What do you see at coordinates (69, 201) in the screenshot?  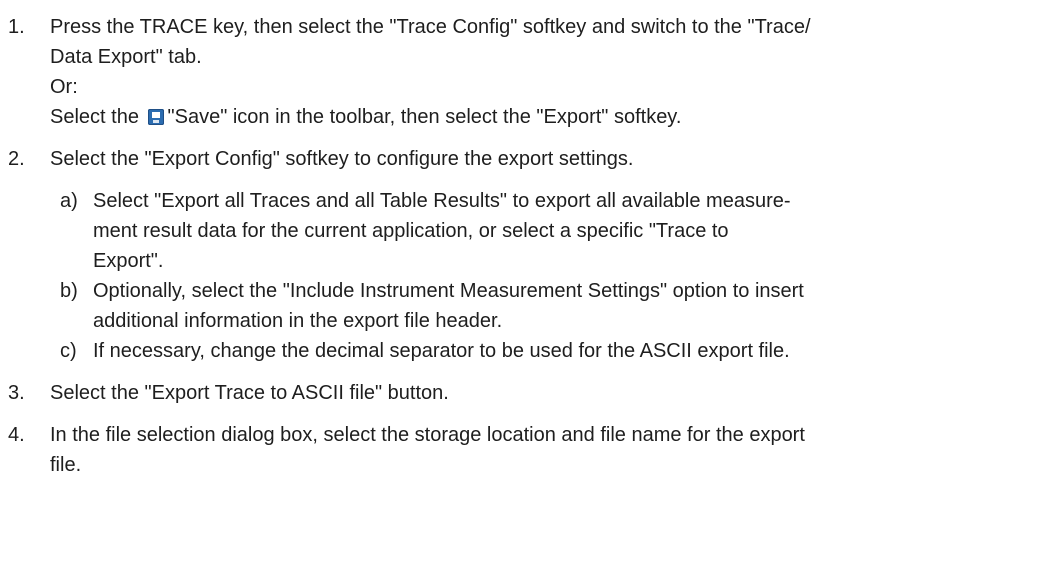 I see `substep-label: a)` at bounding box center [69, 201].